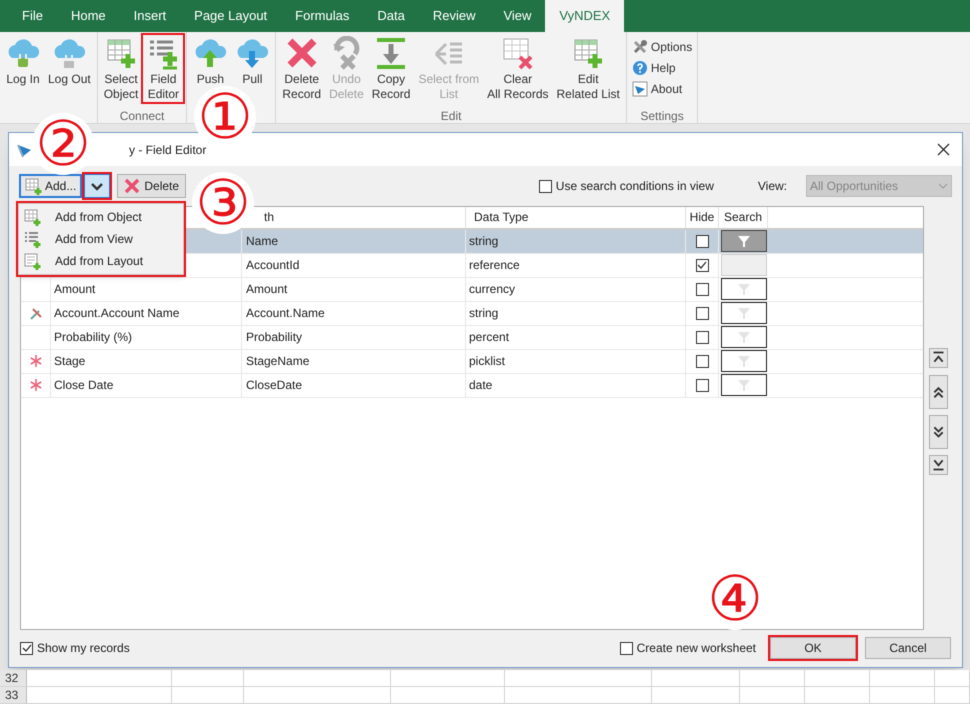  I want to click on table-cell-text: Probability, so click(274, 337).